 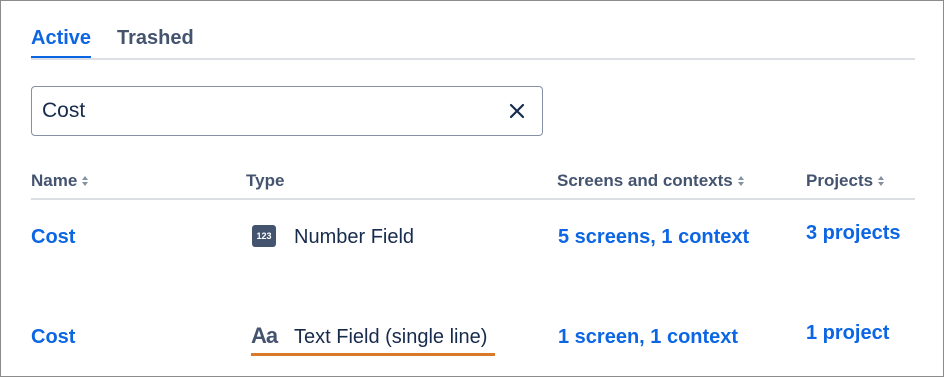 I want to click on search-input, so click(x=262, y=111).